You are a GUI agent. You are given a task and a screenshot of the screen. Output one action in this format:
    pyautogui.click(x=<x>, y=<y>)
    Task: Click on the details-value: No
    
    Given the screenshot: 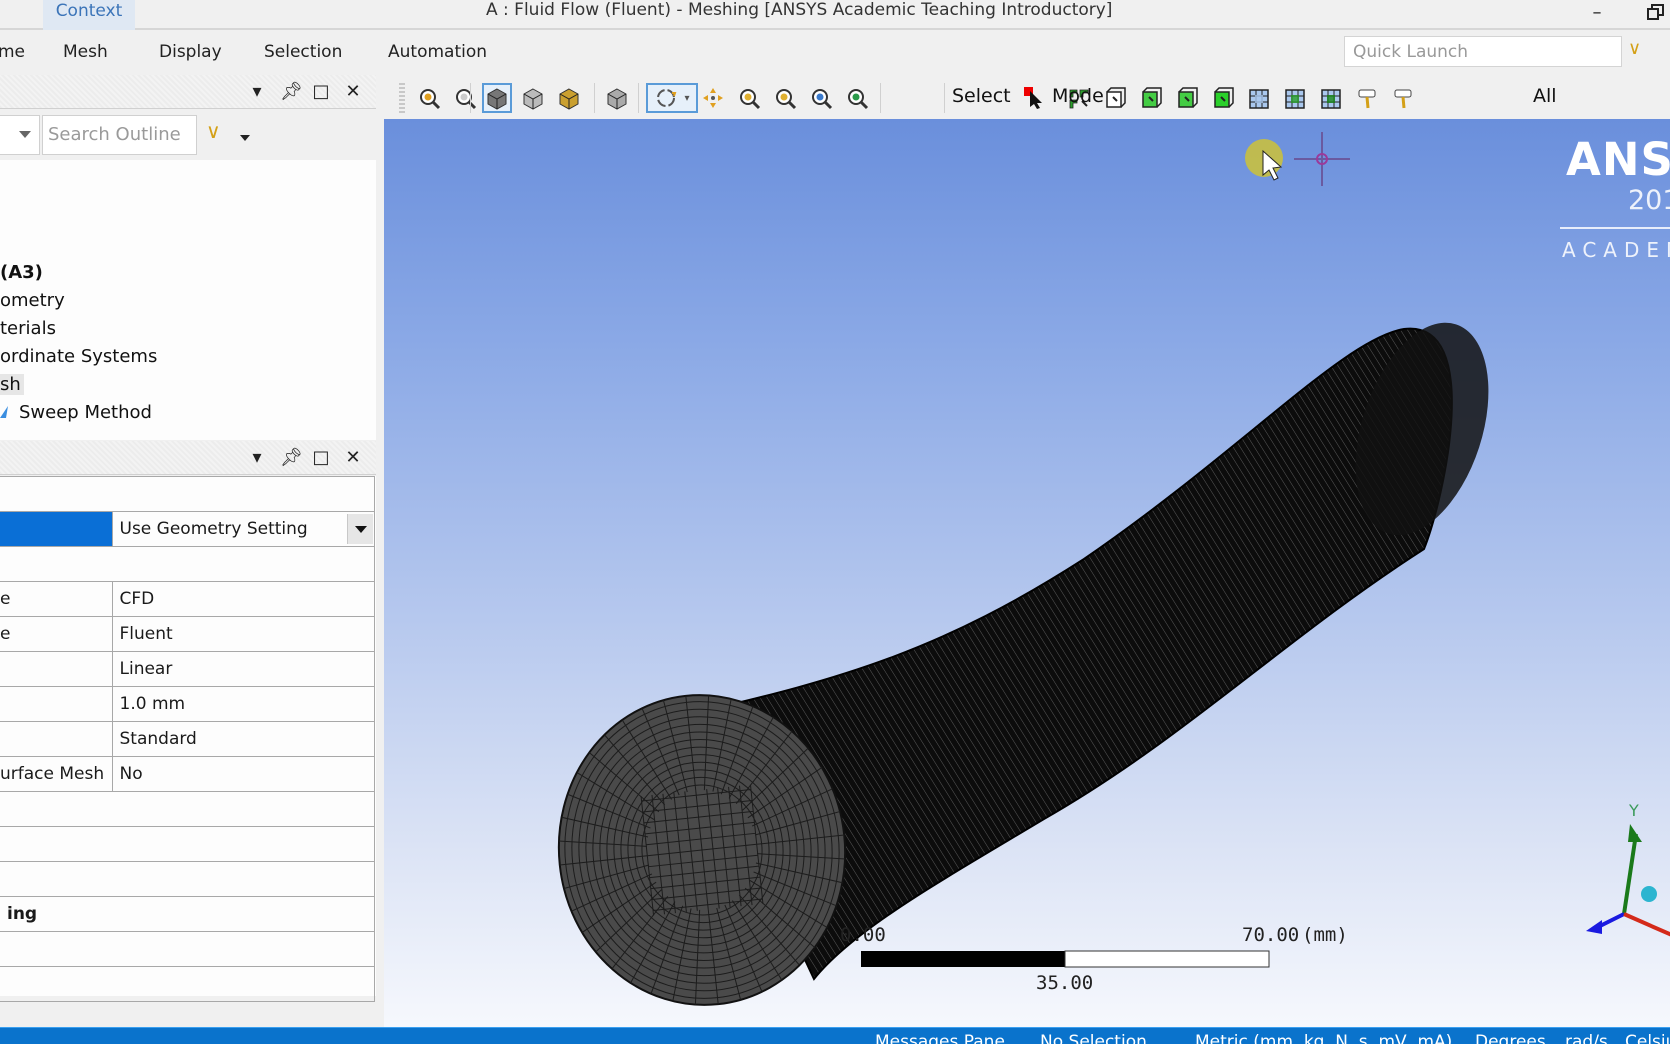 What is the action you would take?
    pyautogui.click(x=243, y=774)
    